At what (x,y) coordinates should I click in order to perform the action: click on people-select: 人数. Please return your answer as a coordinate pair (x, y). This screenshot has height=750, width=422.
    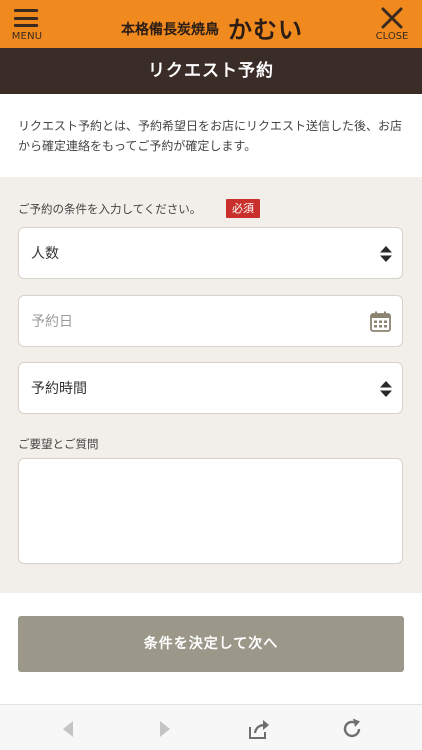
    Looking at the image, I should click on (210, 253).